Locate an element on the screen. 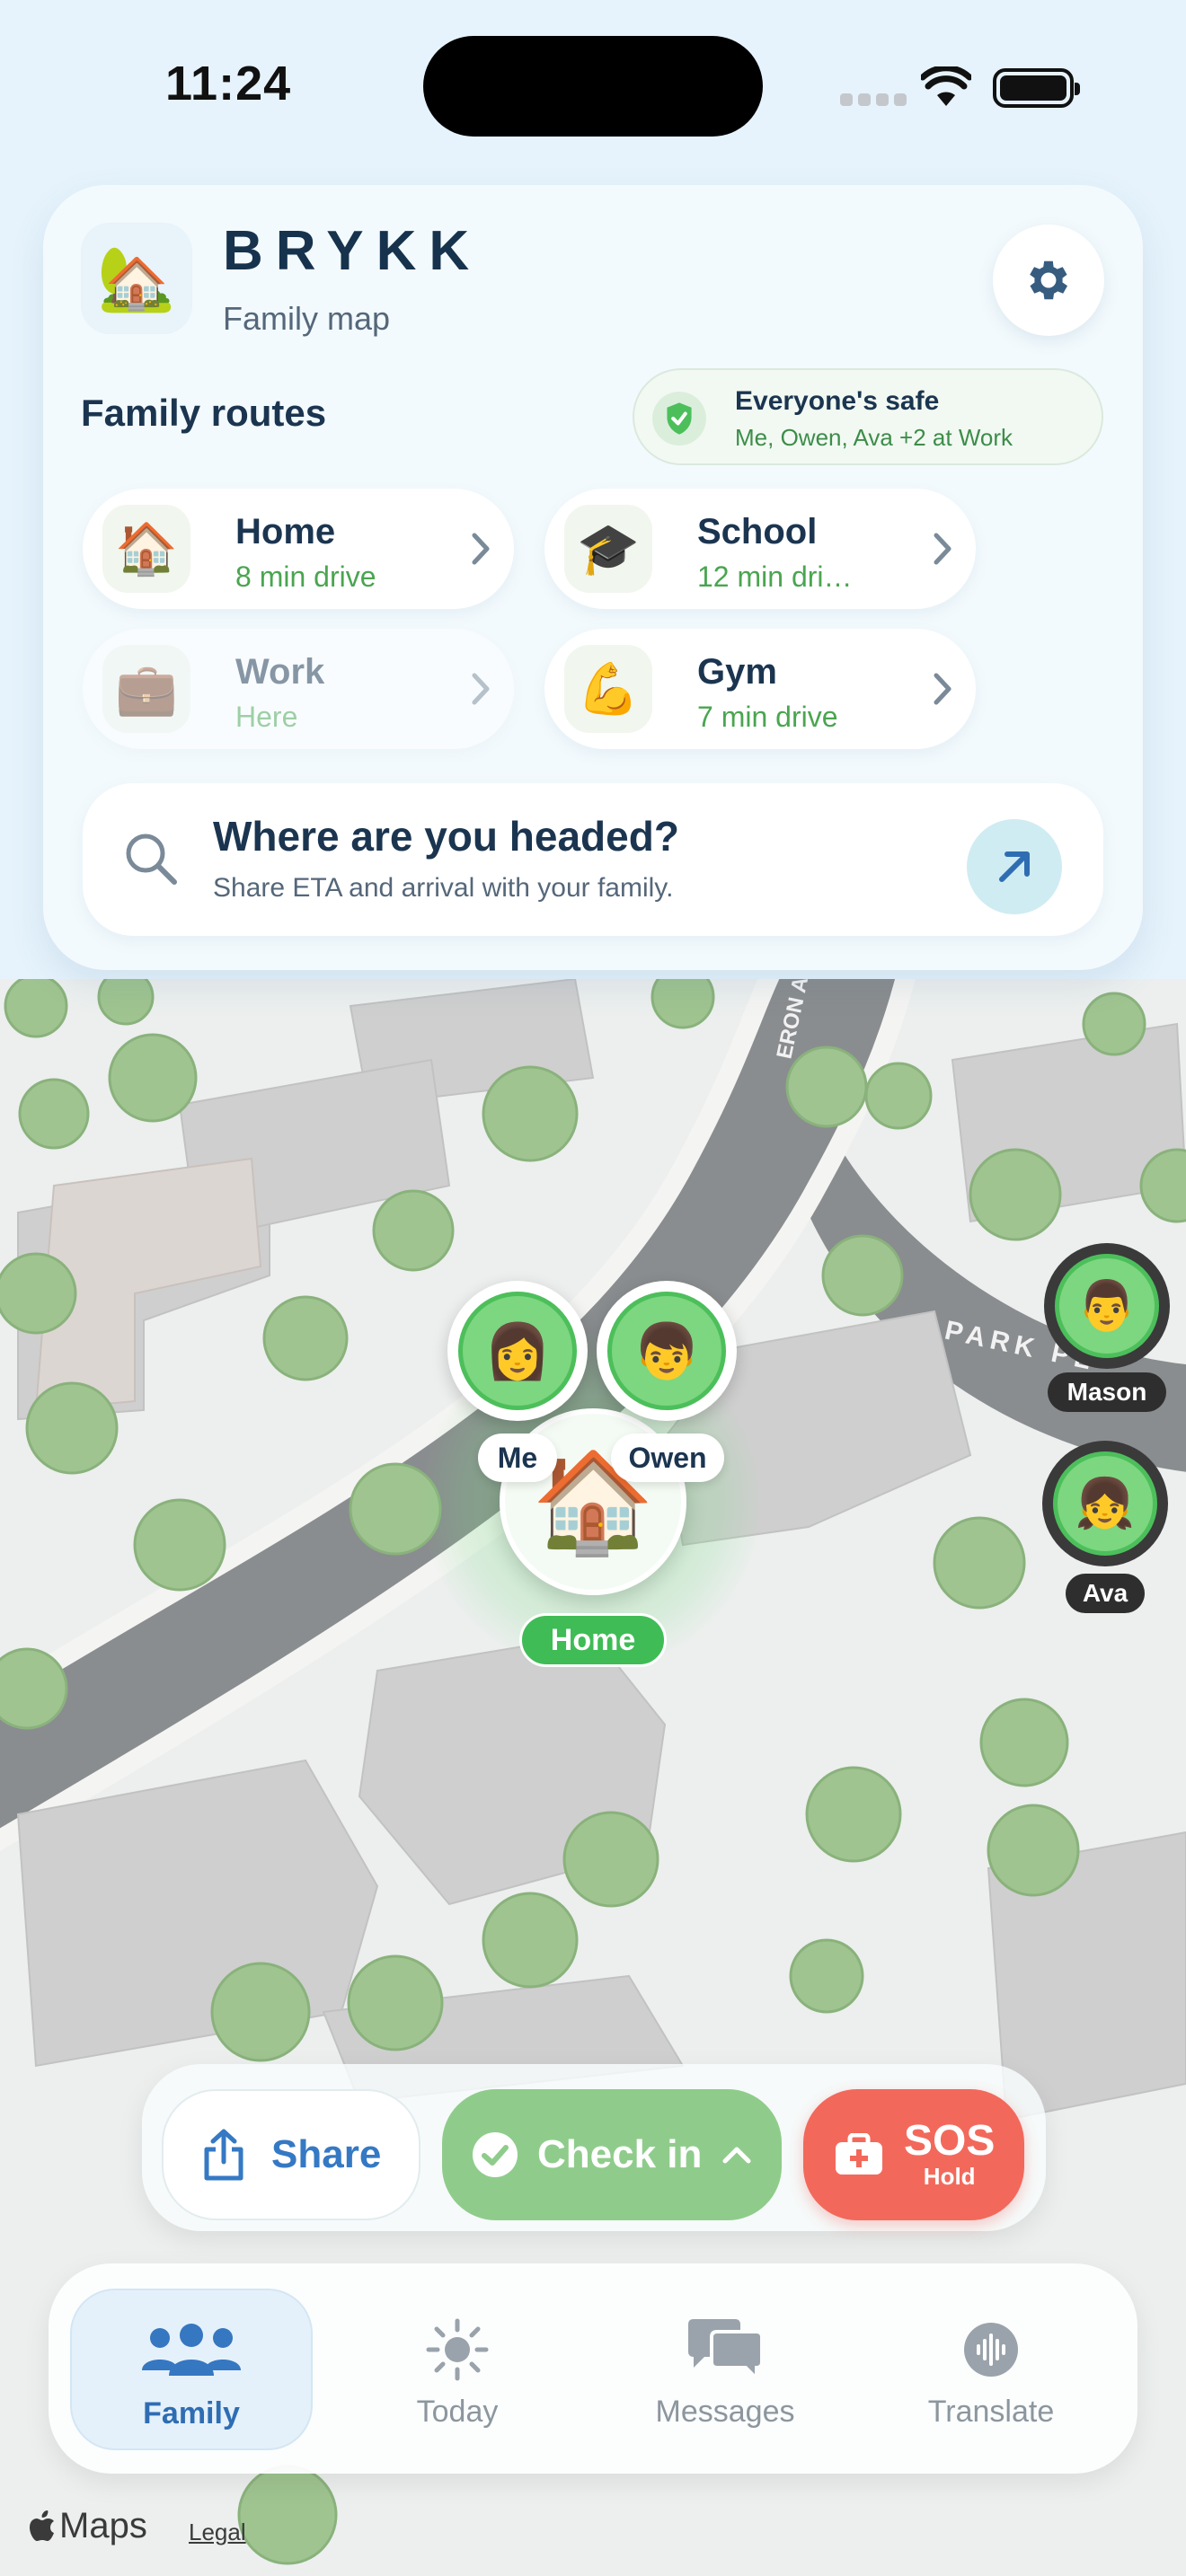 This screenshot has width=1186, height=2576. avatar: 👨 is located at coordinates (1107, 1306).